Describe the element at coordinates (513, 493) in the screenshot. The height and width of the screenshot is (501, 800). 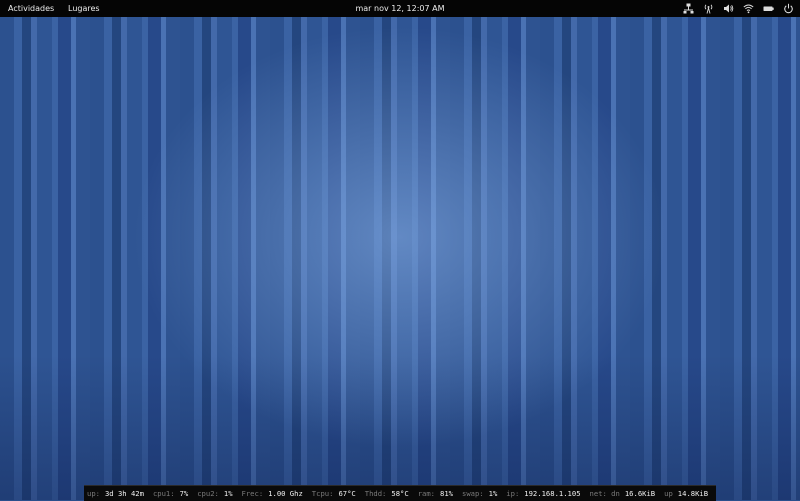
I see `conky-label: ip:` at that location.